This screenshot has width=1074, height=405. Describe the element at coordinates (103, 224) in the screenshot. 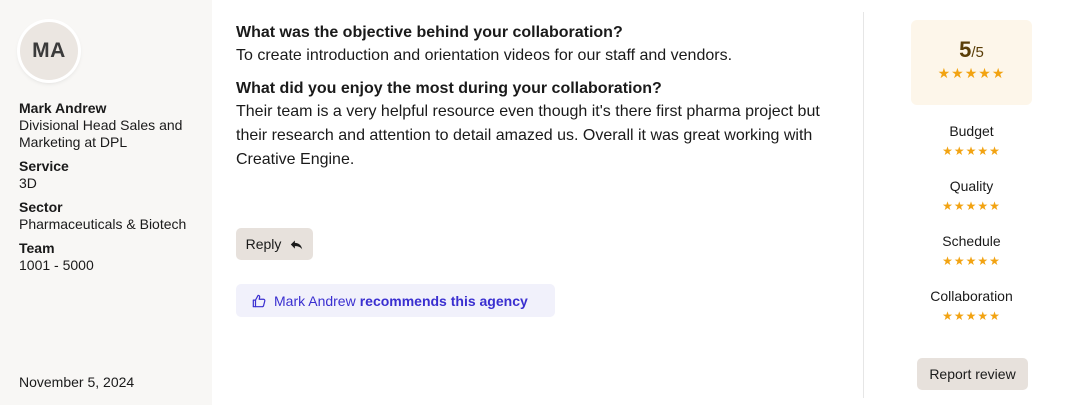

I see `sector-value: Pharmaceuticals & Biotech` at that location.